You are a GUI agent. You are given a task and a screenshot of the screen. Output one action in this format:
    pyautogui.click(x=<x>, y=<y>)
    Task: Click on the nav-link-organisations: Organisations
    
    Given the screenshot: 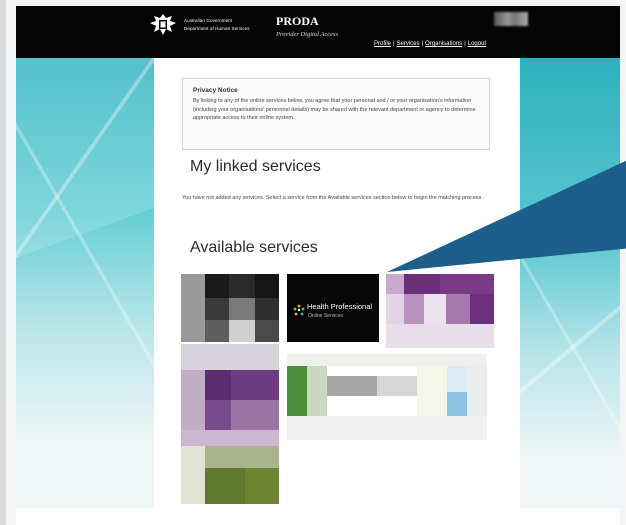 What is the action you would take?
    pyautogui.click(x=443, y=44)
    